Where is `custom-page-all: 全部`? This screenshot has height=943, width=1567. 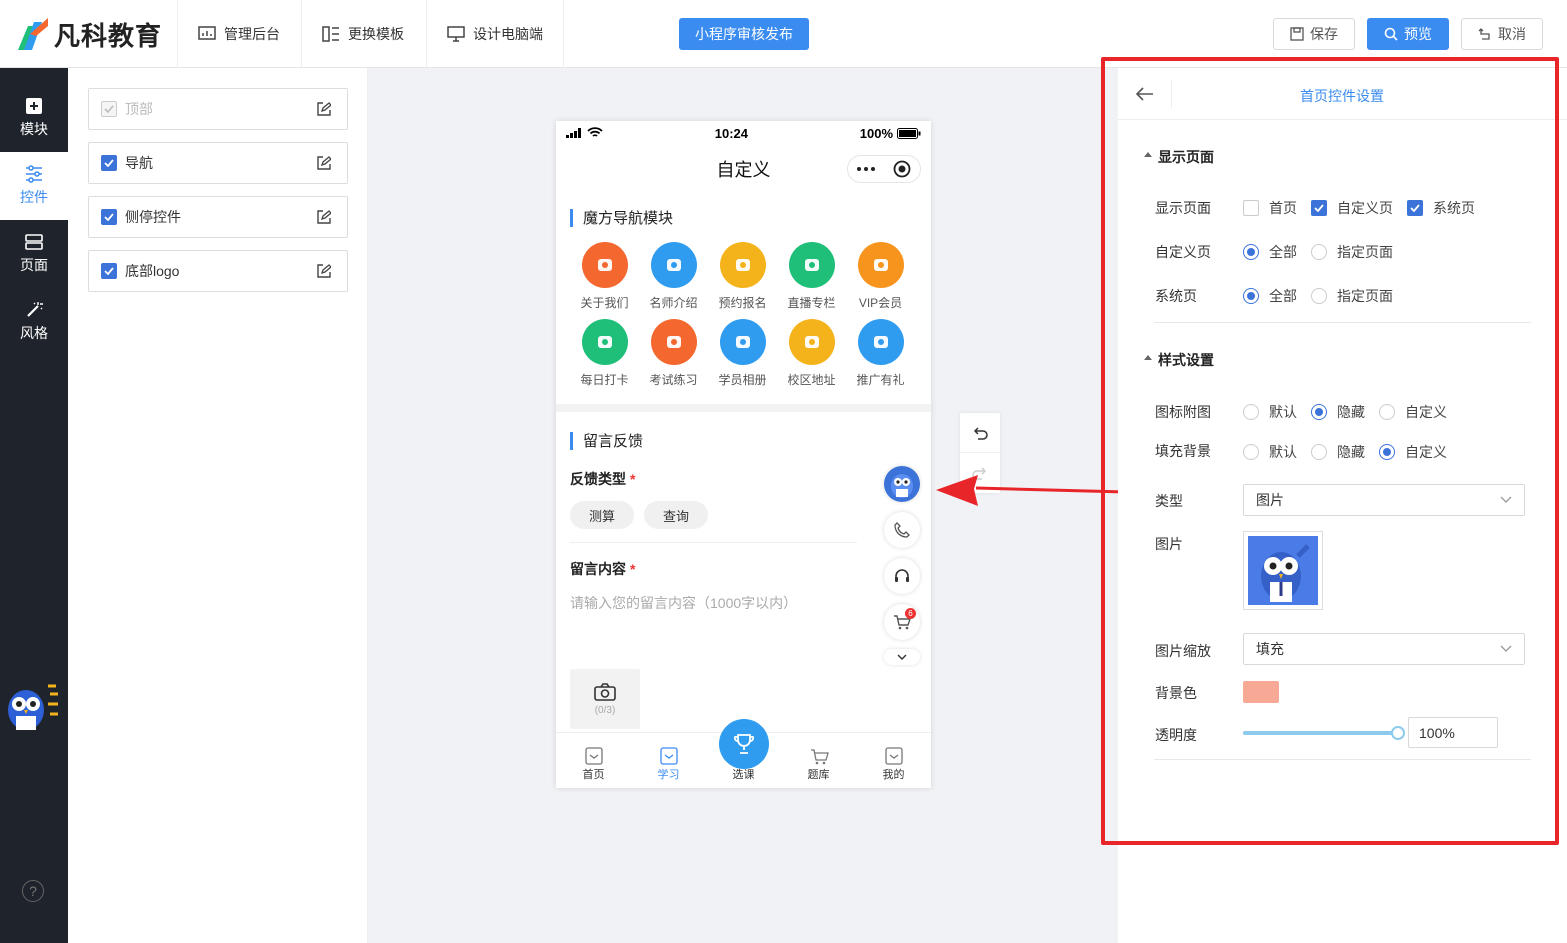
custom-page-all: 全部 is located at coordinates (1270, 252).